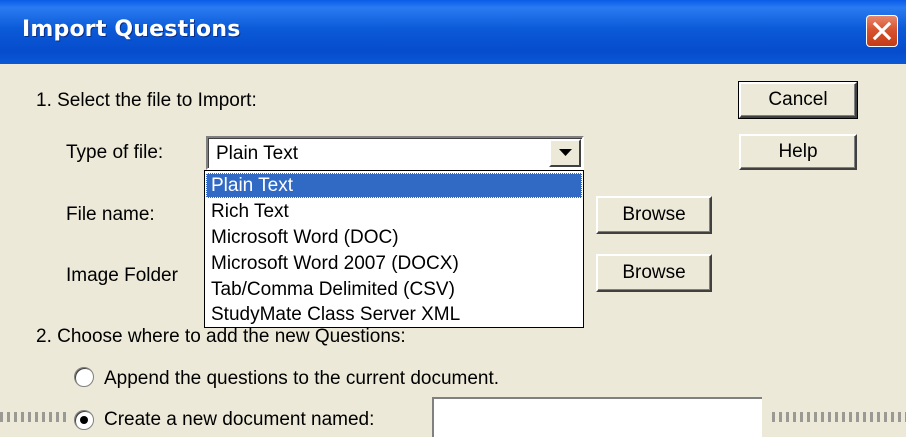 The width and height of the screenshot is (906, 437). I want to click on browse-file-button: Browse, so click(654, 215).